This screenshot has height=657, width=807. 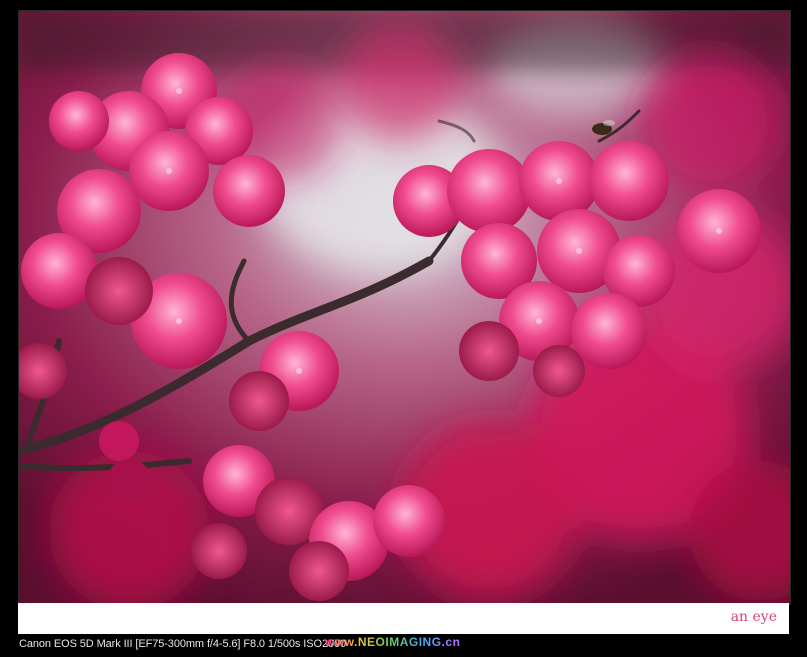 I want to click on watermark-text: www.NEOIMAGING.cn, so click(x=393, y=642).